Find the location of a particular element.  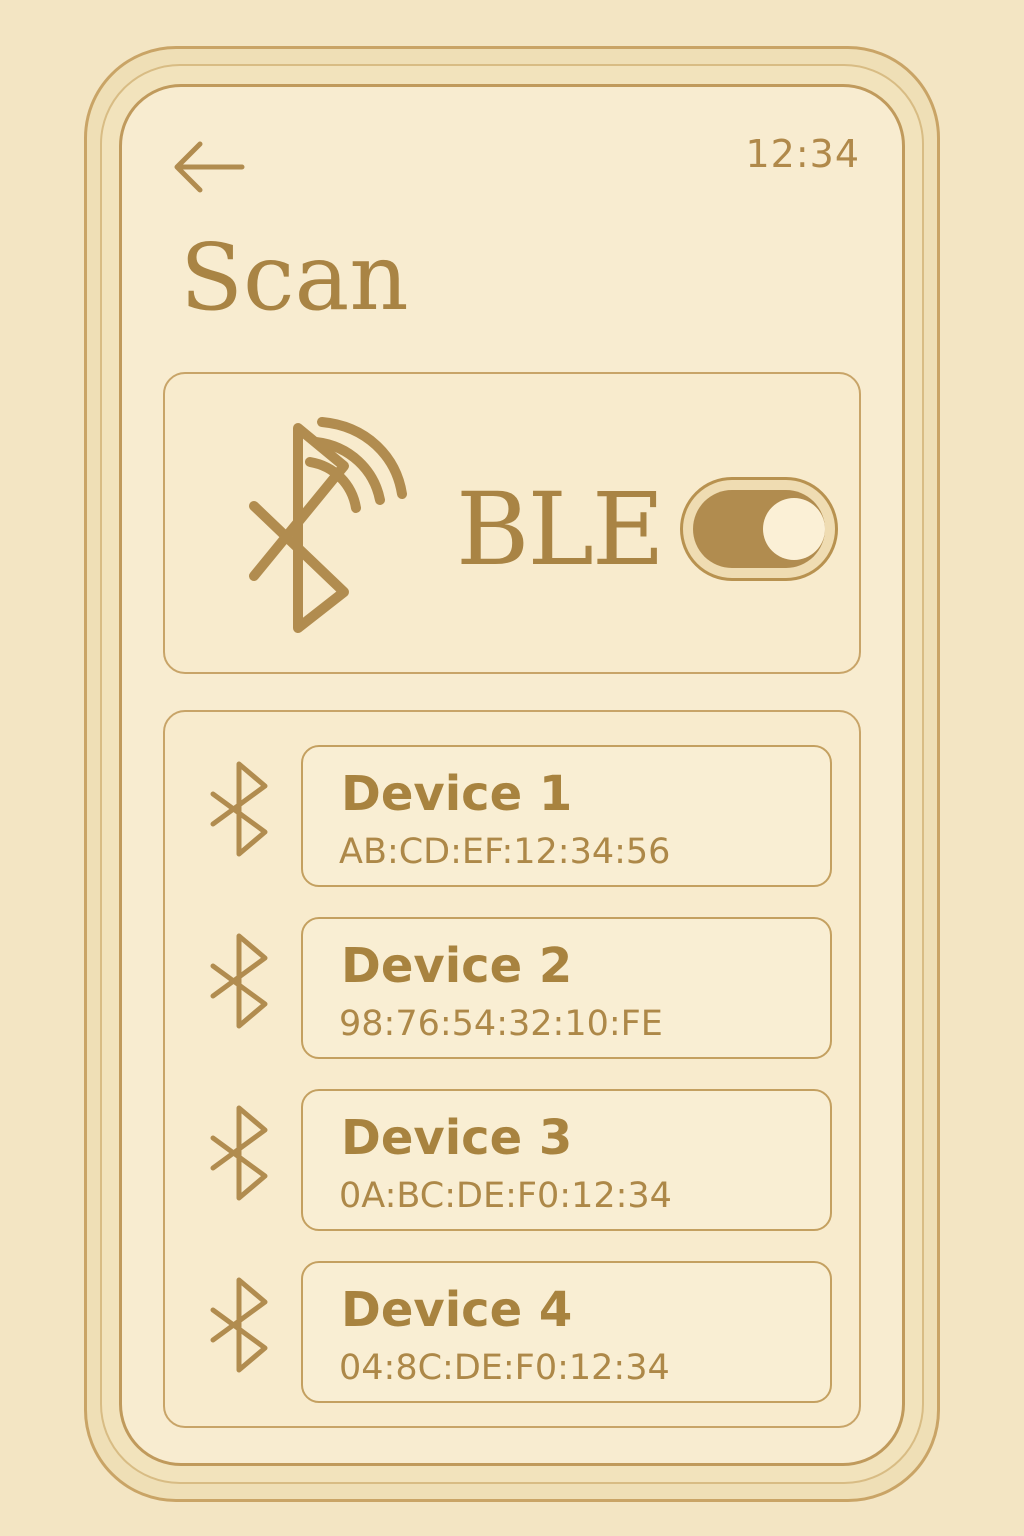

toggle-track is located at coordinates (759, 529).